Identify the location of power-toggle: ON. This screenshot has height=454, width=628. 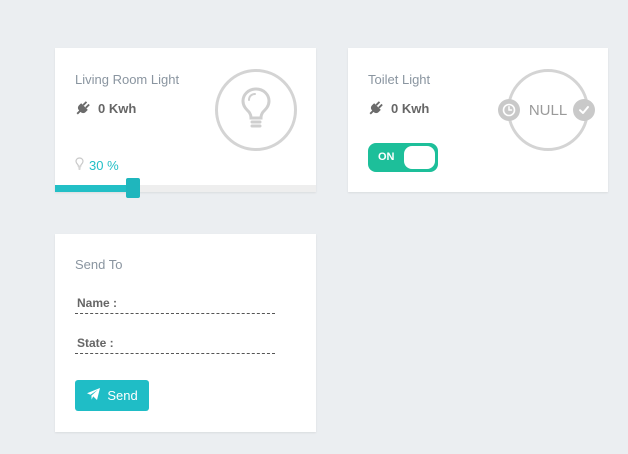
(403, 157).